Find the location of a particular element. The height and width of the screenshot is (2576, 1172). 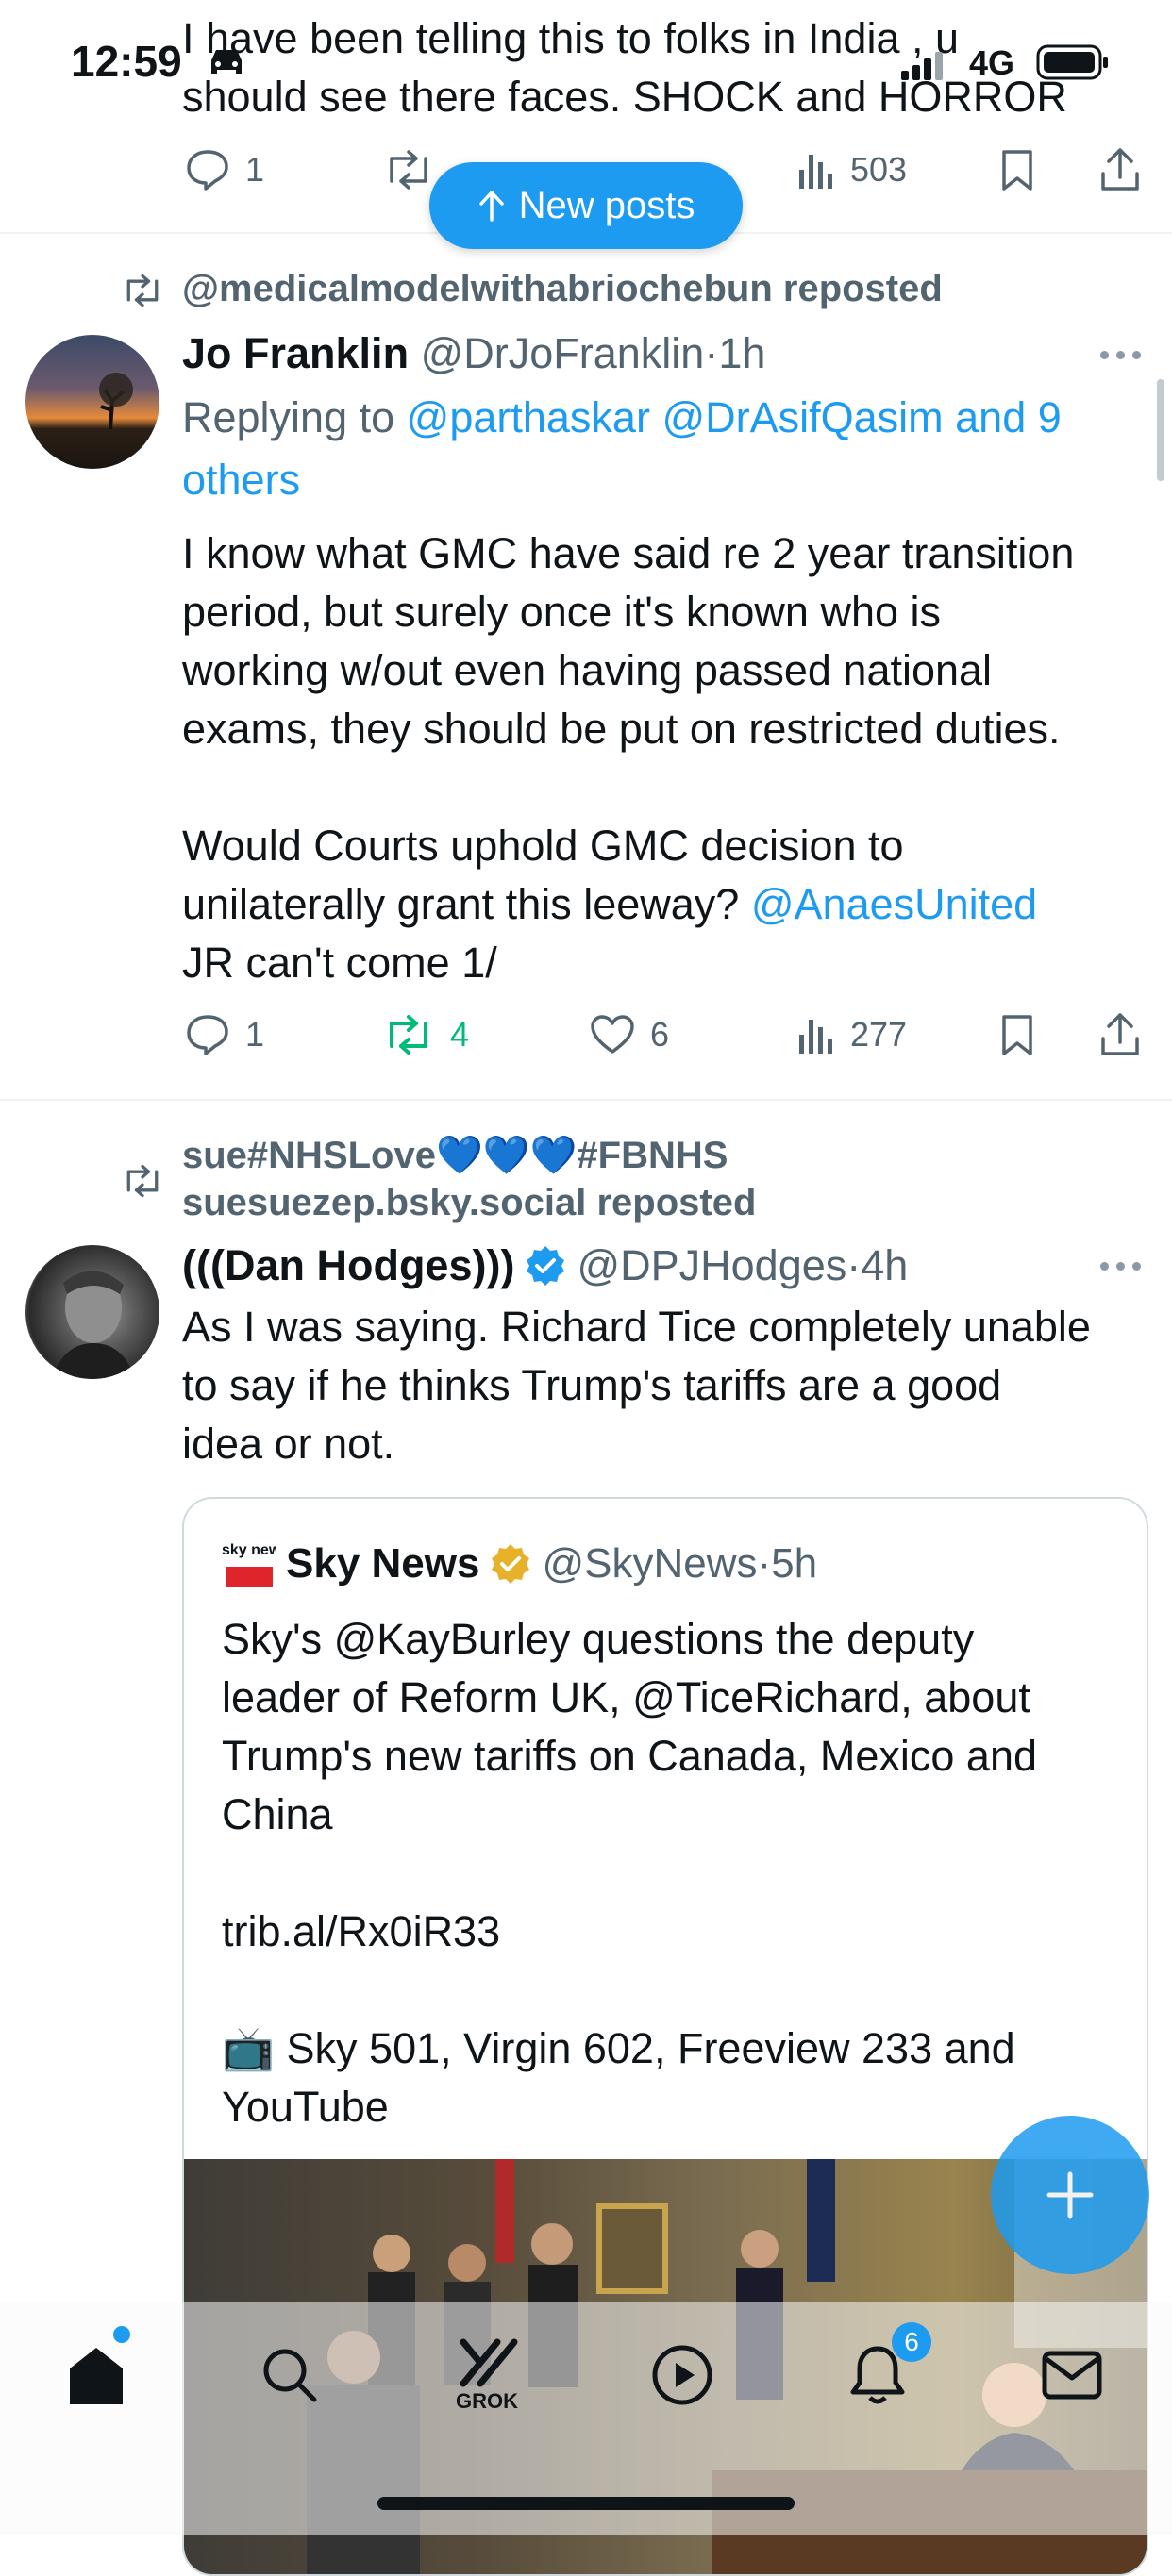

replying-others: others is located at coordinates (622, 480).